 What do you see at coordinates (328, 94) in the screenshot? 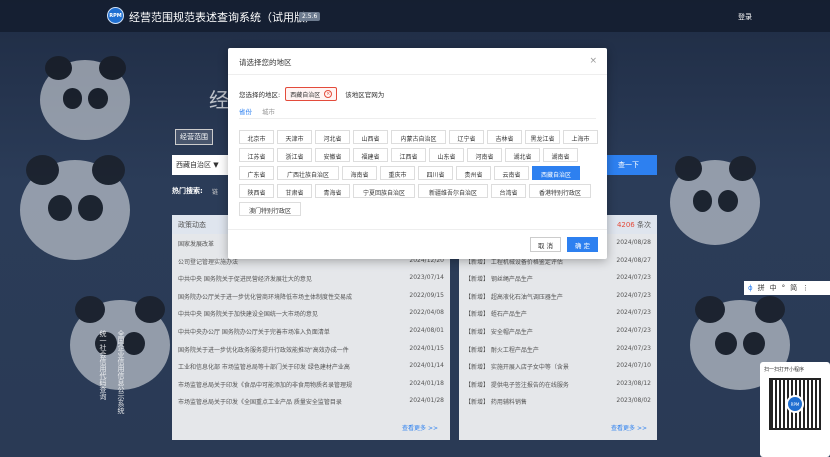
I see `remove-region-icon: ×` at bounding box center [328, 94].